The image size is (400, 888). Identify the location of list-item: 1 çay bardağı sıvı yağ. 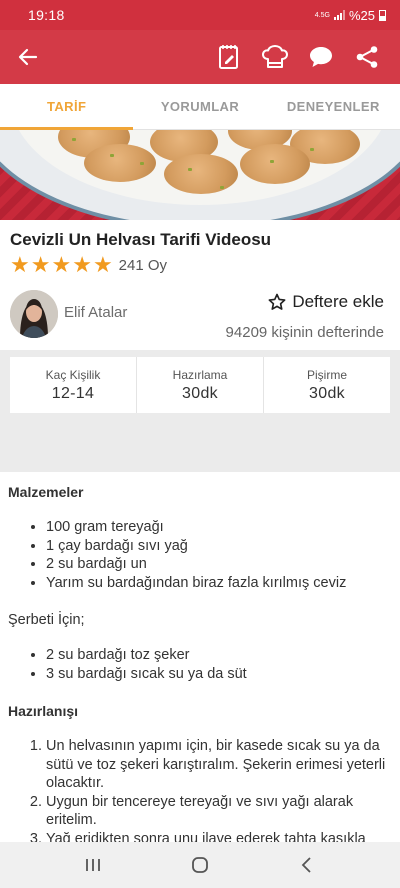
(219, 546).